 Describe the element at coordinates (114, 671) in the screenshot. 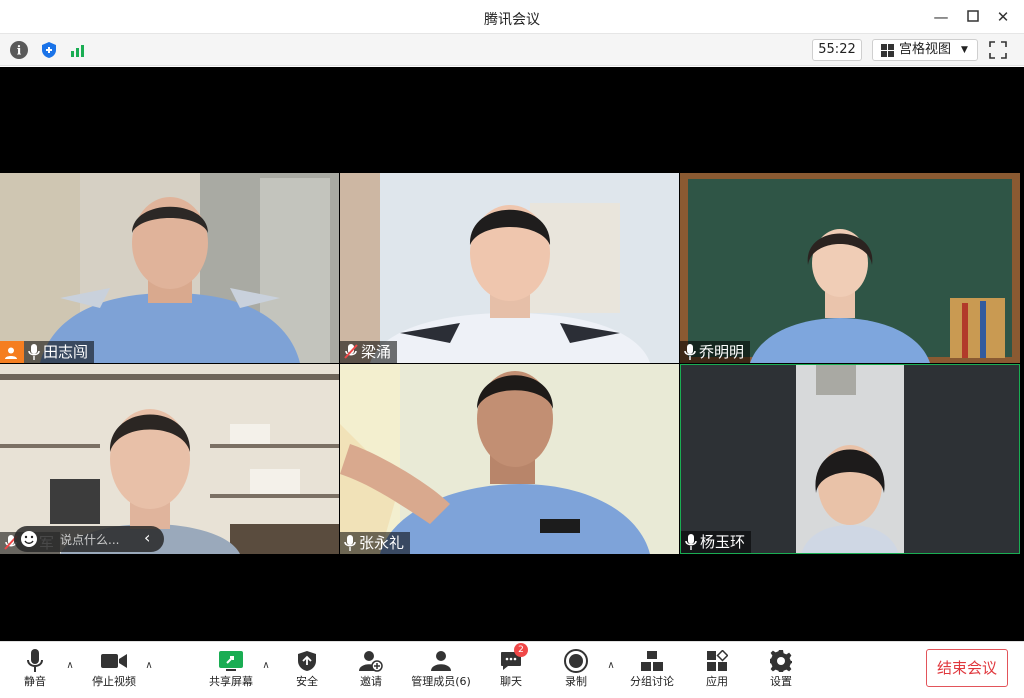

I see `stop-video-button: 停止视频` at that location.